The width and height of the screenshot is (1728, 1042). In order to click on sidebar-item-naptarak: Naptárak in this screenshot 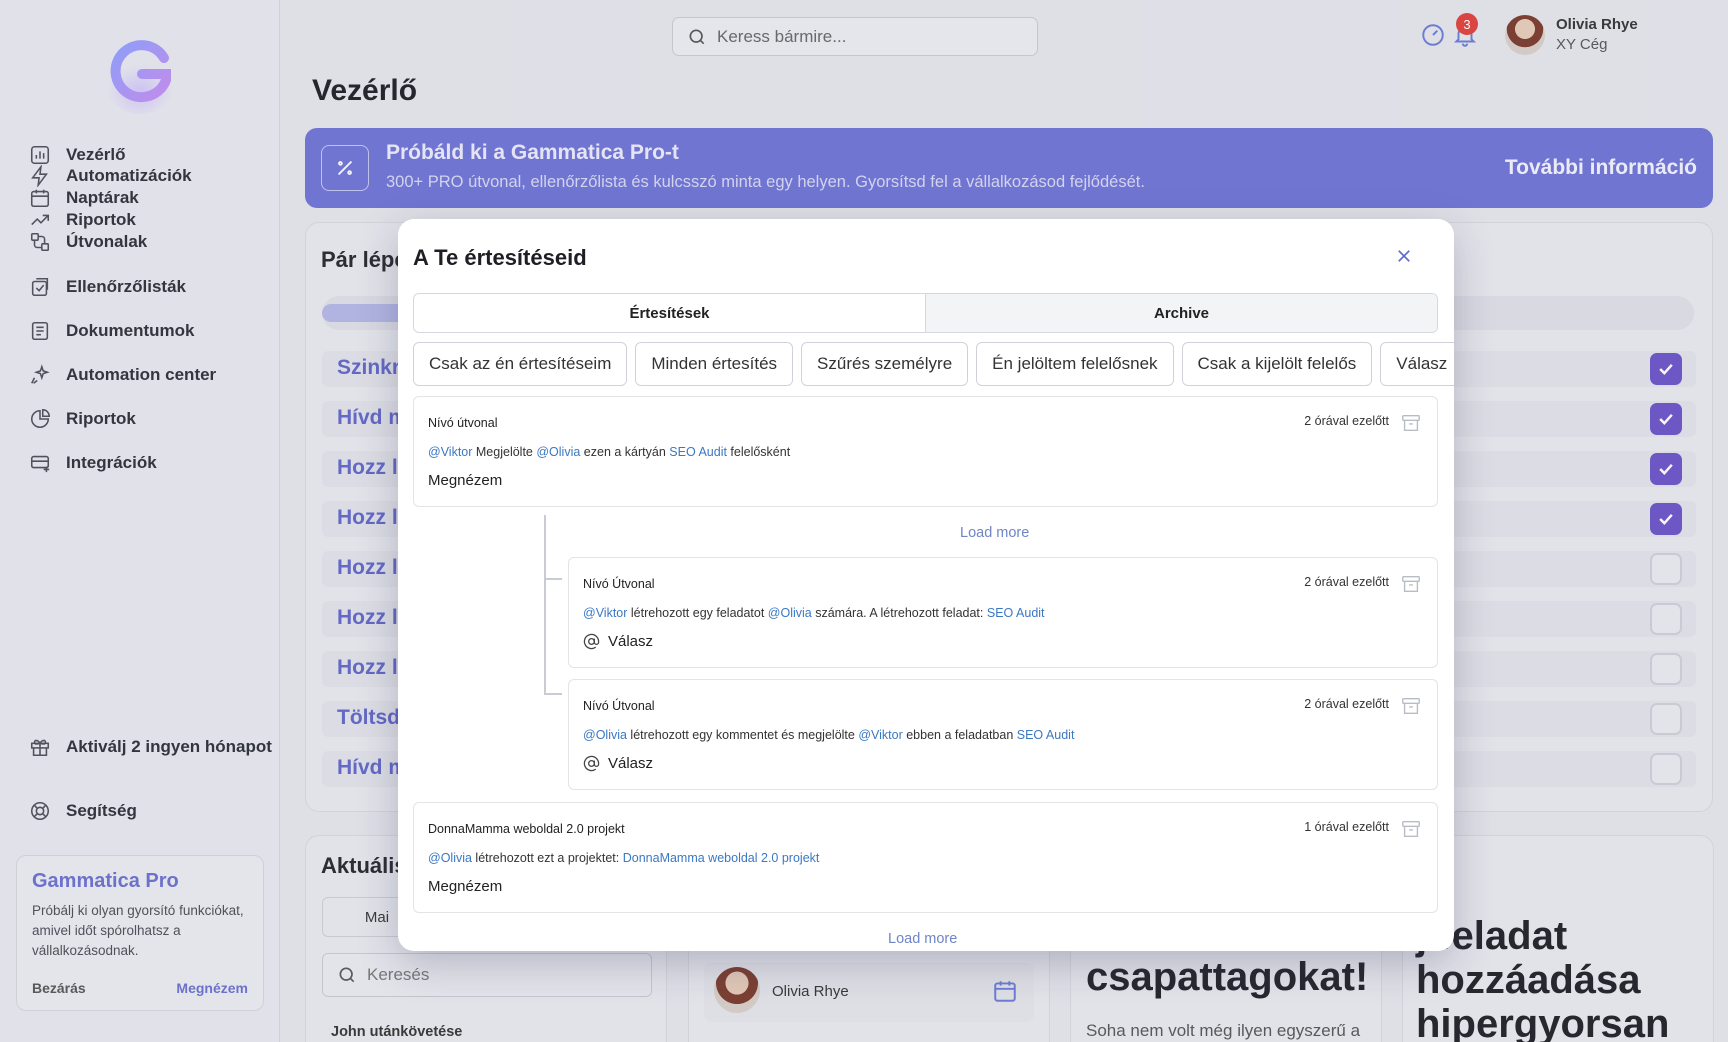, I will do `click(83, 198)`.